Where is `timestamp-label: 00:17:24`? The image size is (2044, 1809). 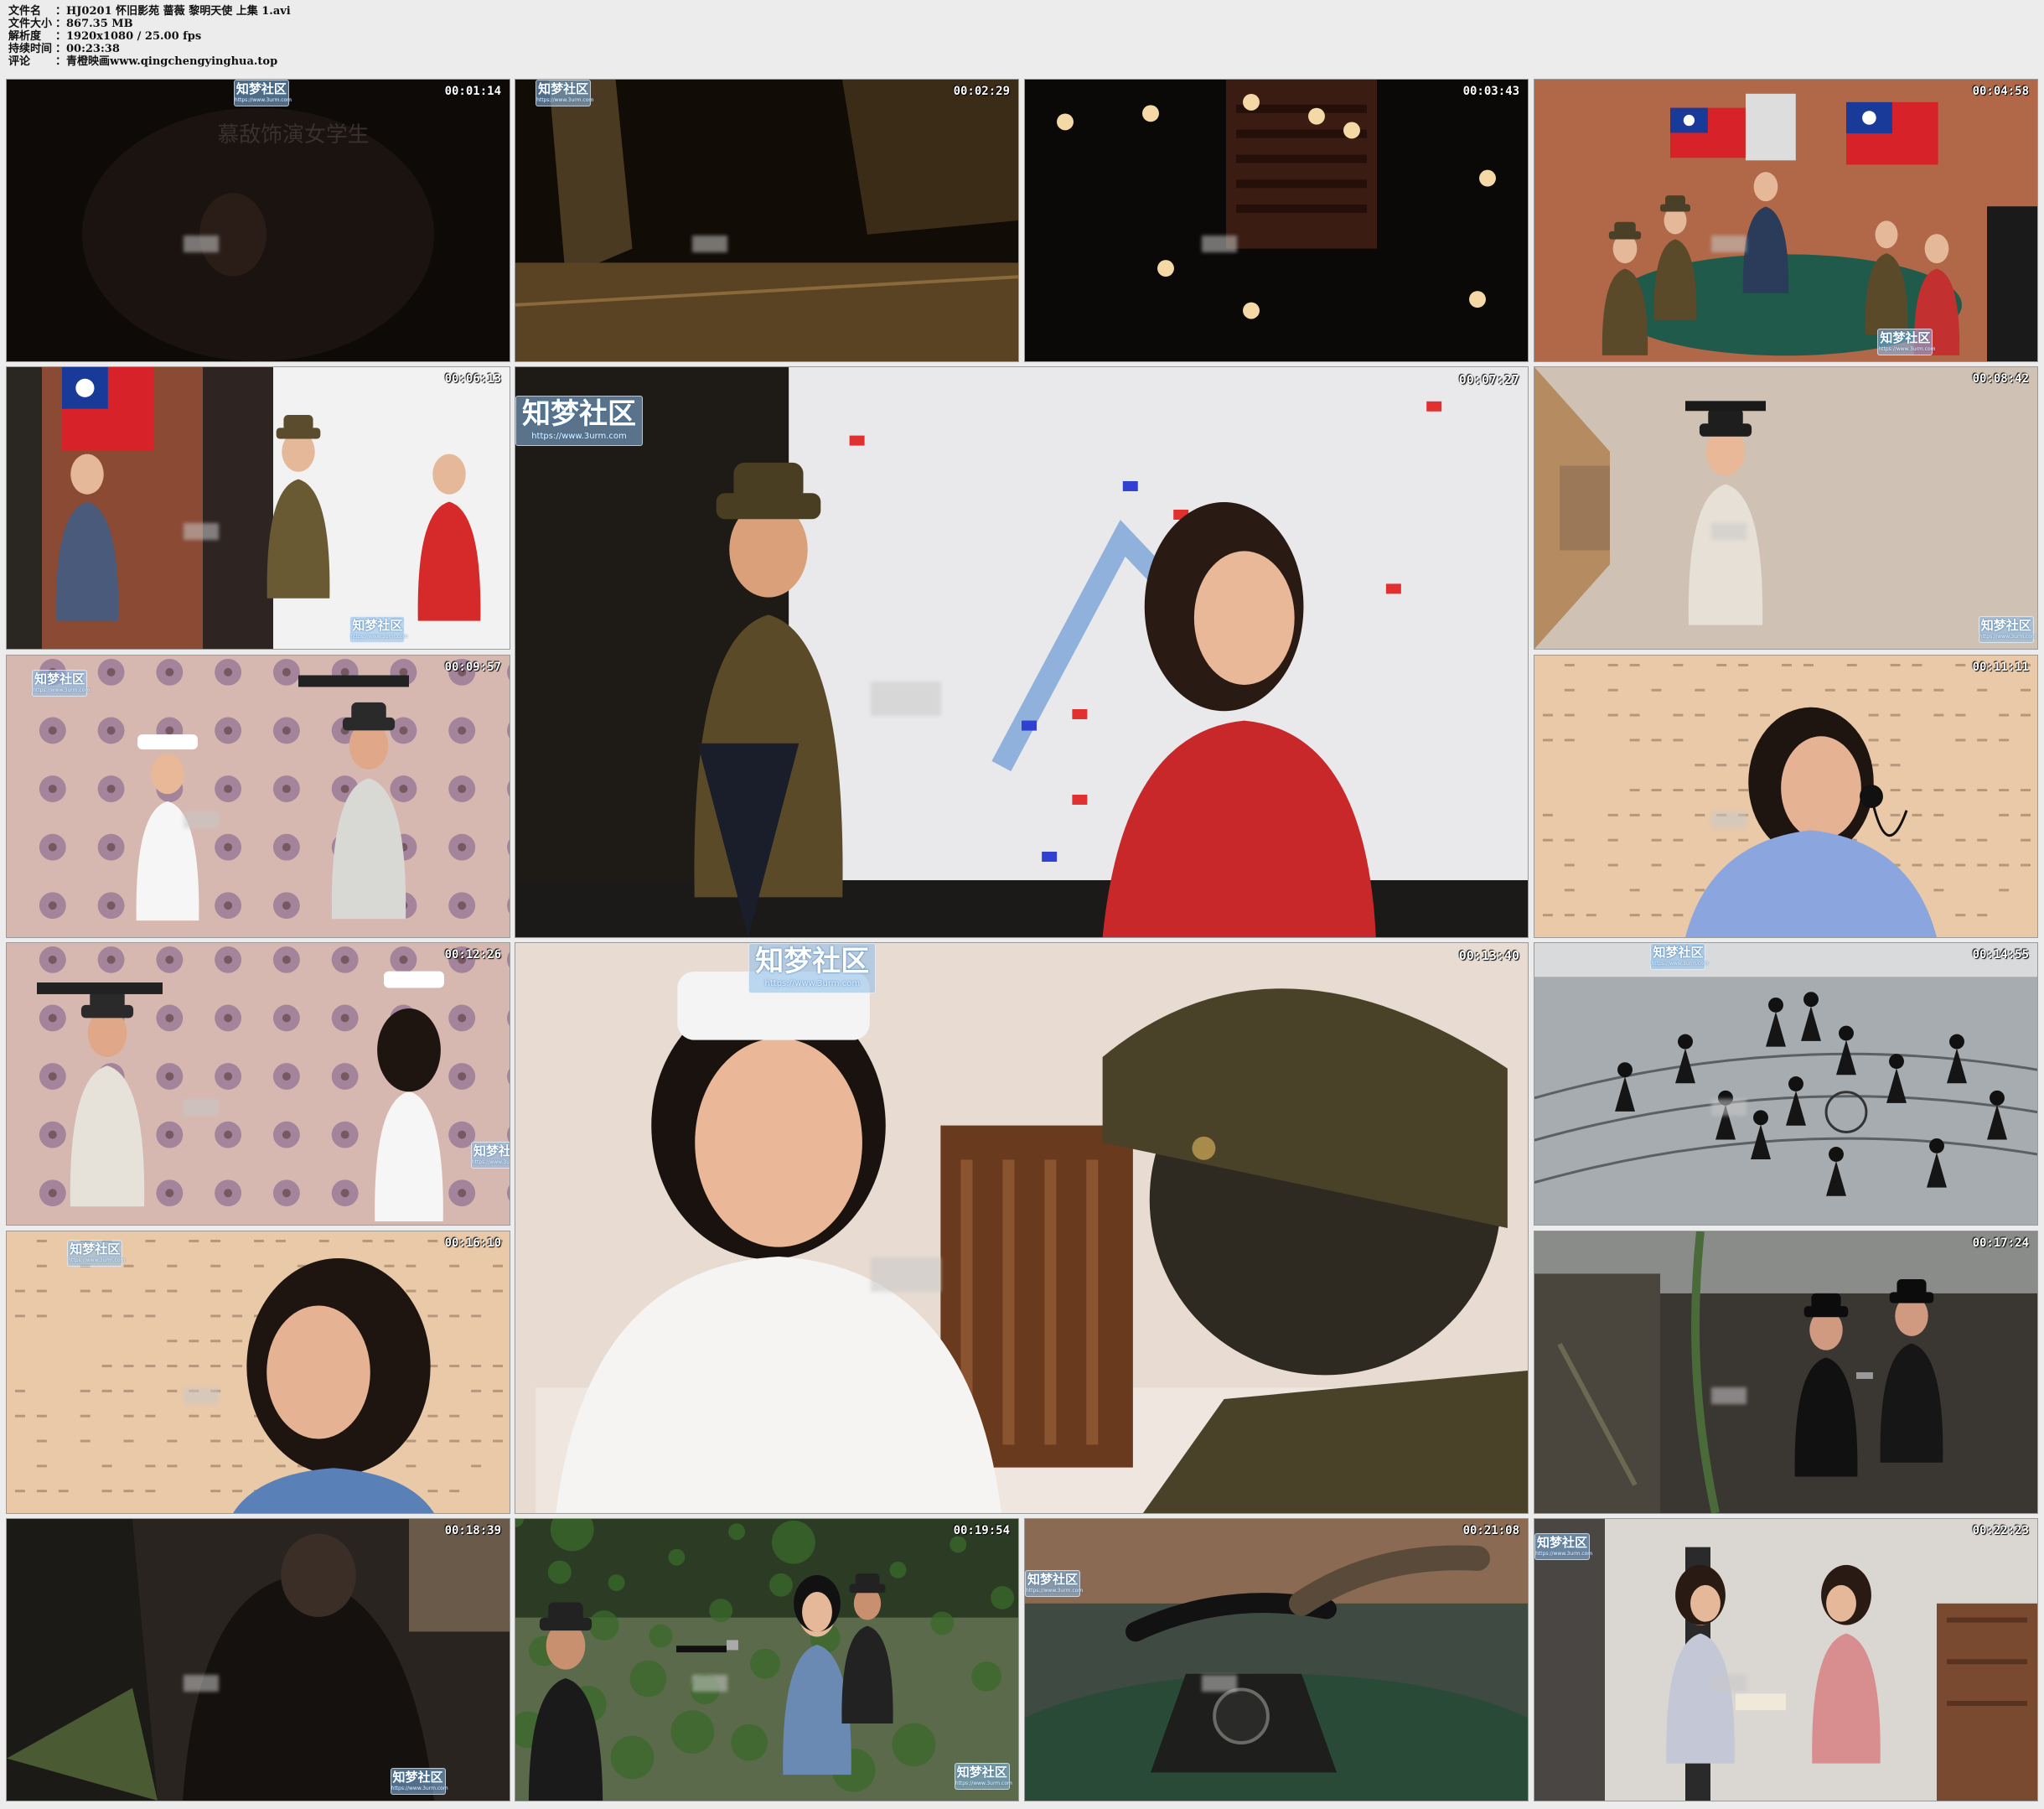 timestamp-label: 00:17:24 is located at coordinates (2000, 1243).